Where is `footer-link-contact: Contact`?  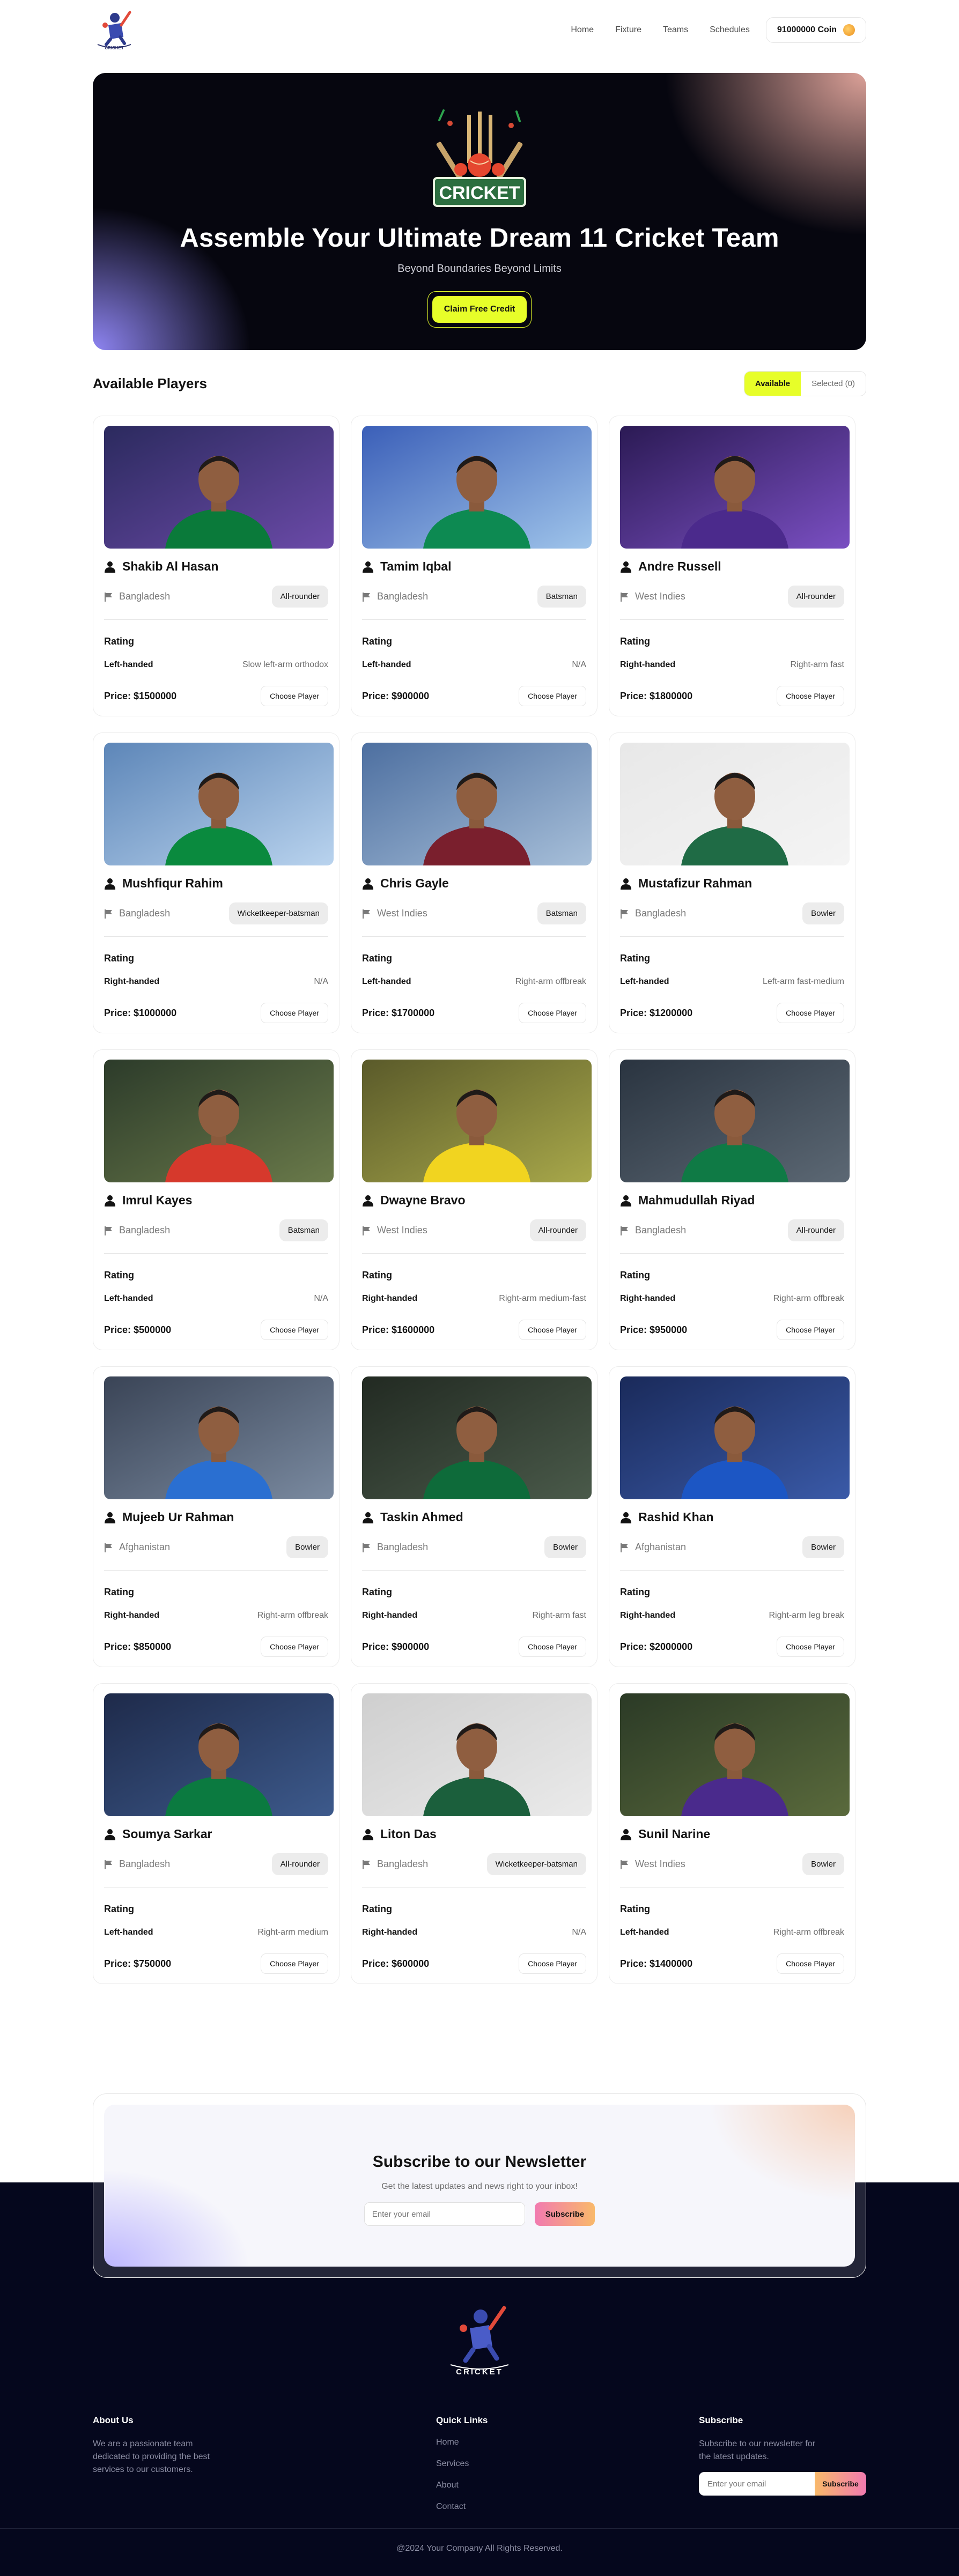 footer-link-contact: Contact is located at coordinates (567, 2507).